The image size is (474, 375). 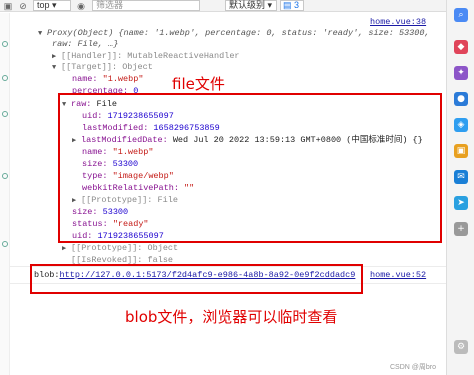 What do you see at coordinates (413, 367) in the screenshot?
I see `watermark: CSDN @周bro` at bounding box center [413, 367].